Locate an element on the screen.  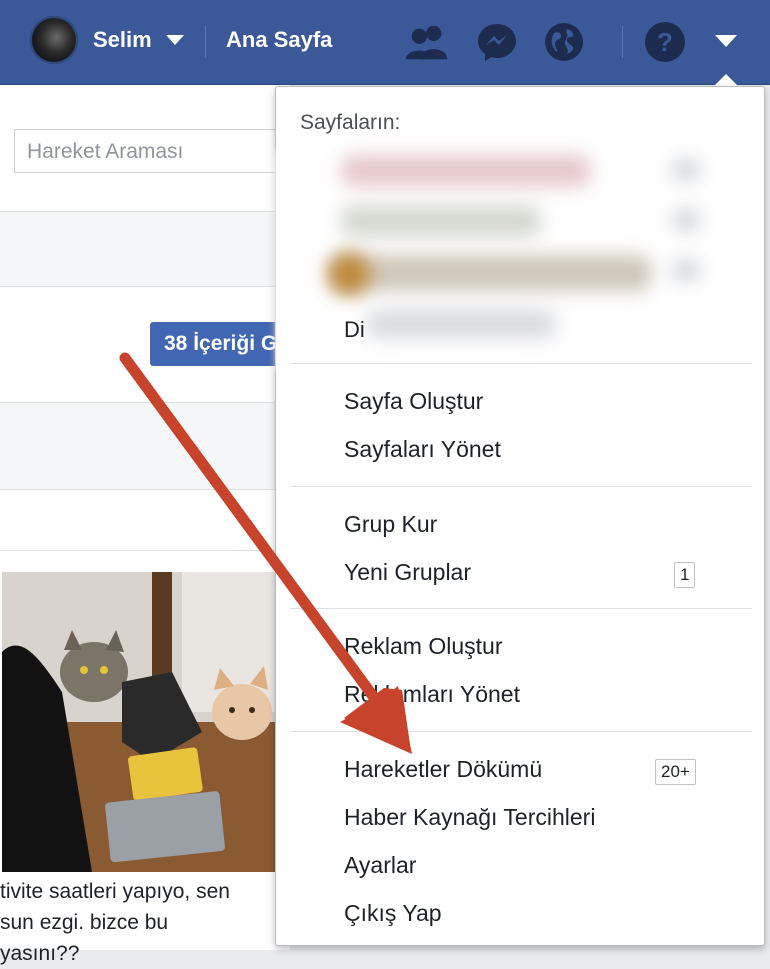
post-photo is located at coordinates (140, 722).